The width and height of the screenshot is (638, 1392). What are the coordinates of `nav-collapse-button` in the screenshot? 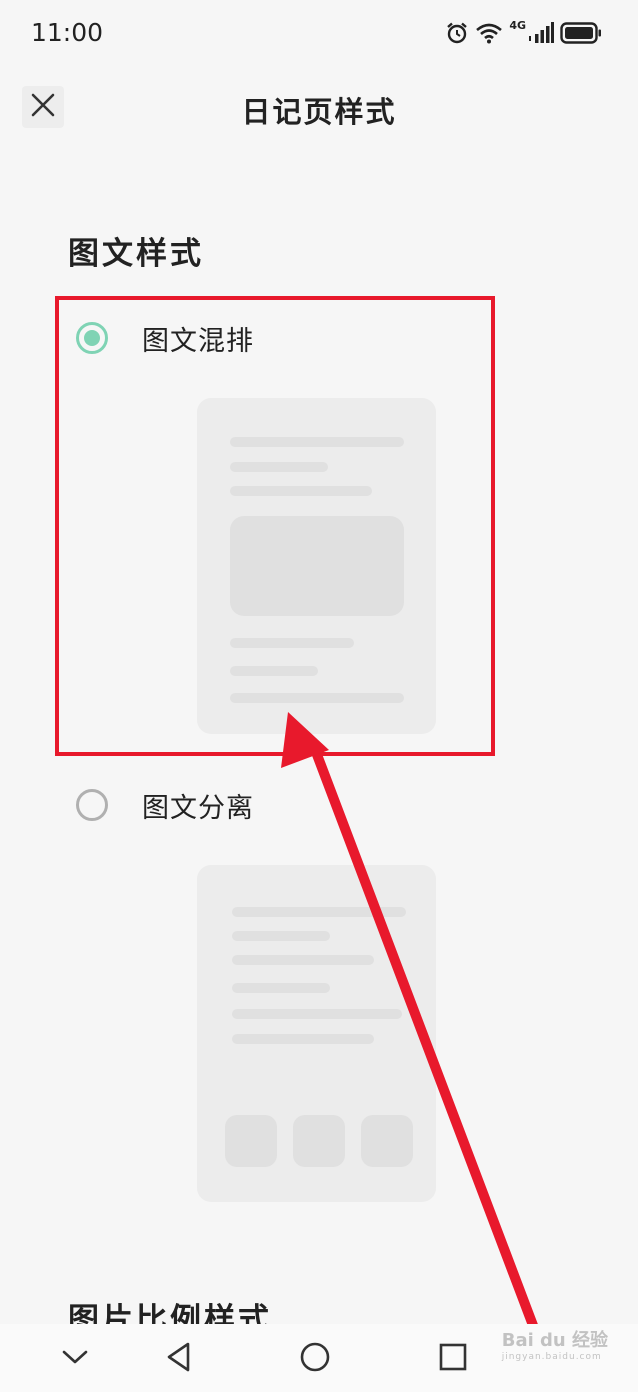 It's located at (75, 1359).